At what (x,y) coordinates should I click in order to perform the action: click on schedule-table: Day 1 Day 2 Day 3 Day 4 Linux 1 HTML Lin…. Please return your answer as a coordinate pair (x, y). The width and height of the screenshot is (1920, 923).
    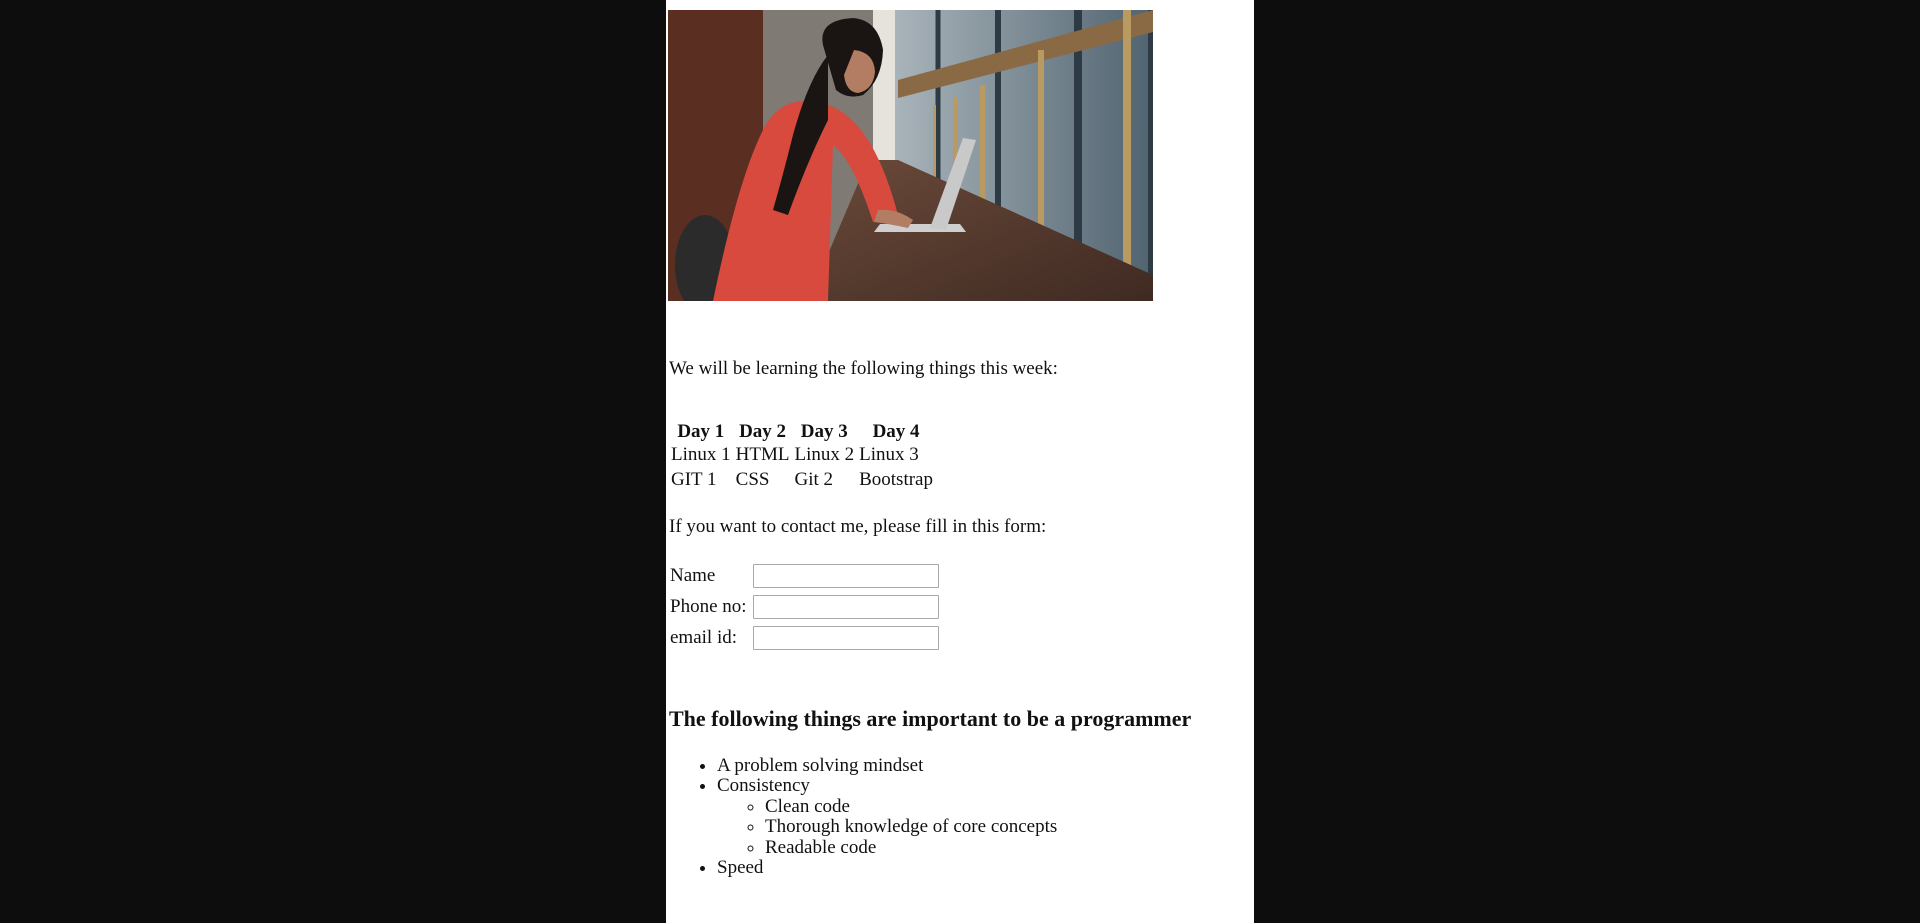
    Looking at the image, I should click on (802, 457).